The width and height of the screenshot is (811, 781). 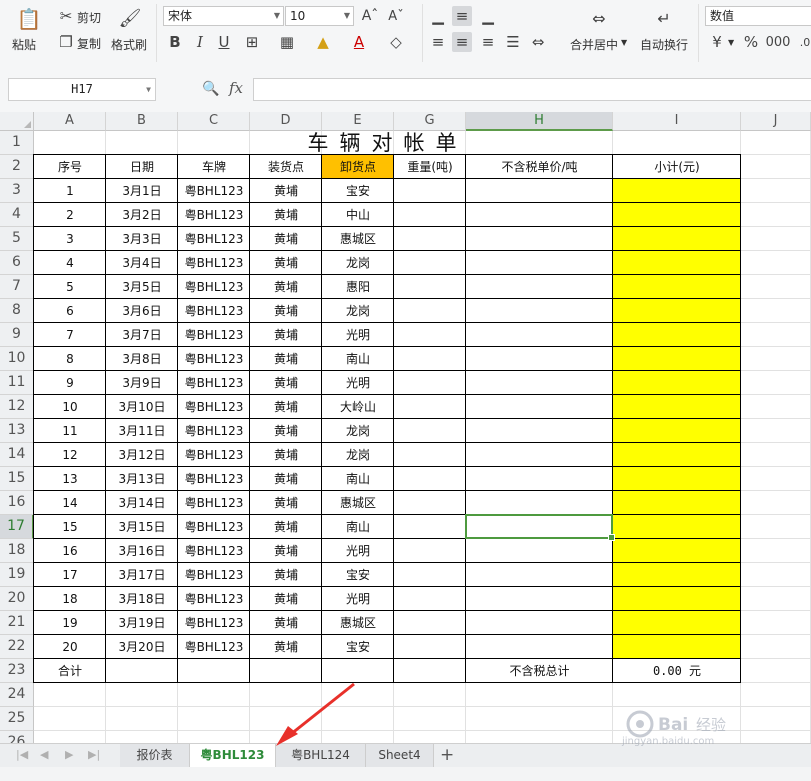 I want to click on number-format-select: 数值, so click(x=758, y=16).